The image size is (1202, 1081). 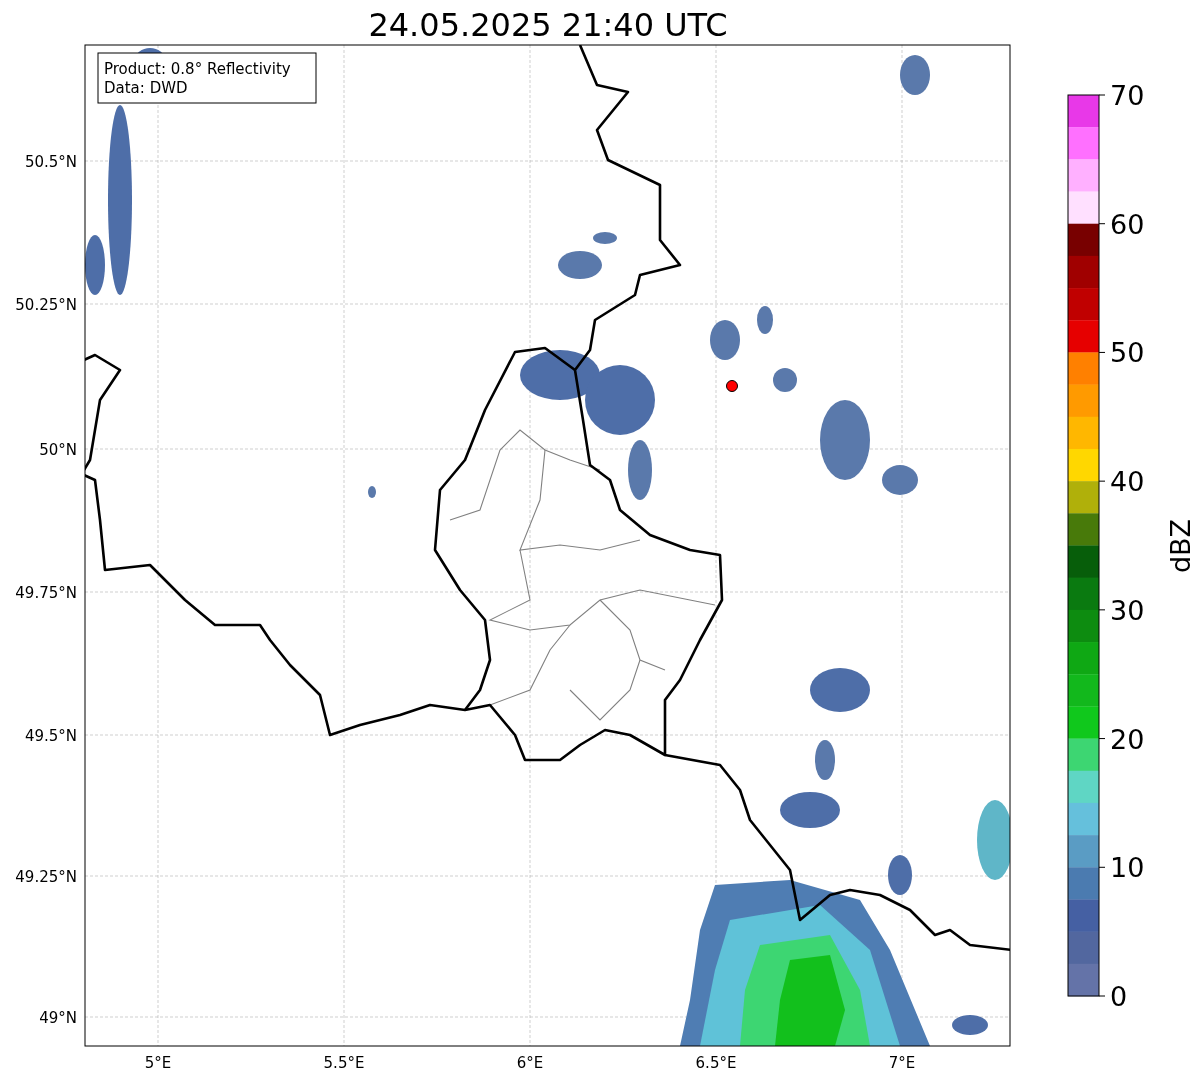 I want to click on colorbar-tick-label: 20, so click(x=1127, y=739).